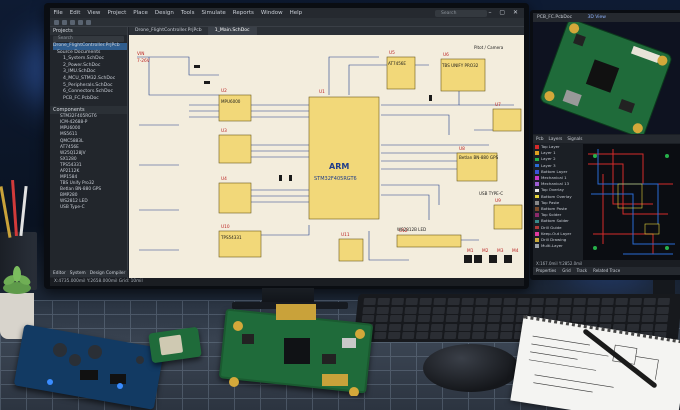  What do you see at coordinates (556, 139) in the screenshot?
I see `tab-layers: Layers` at bounding box center [556, 139].